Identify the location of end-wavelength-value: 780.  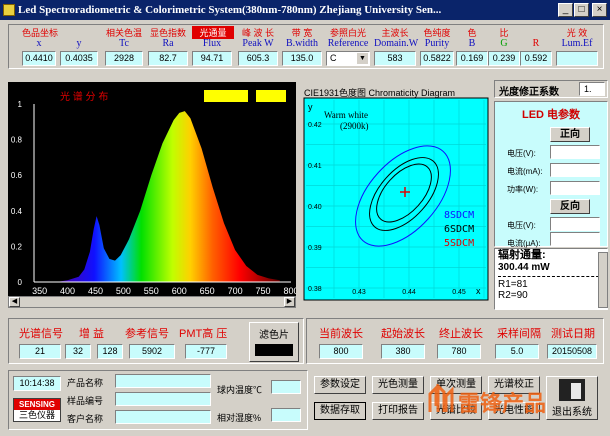
(459, 351).